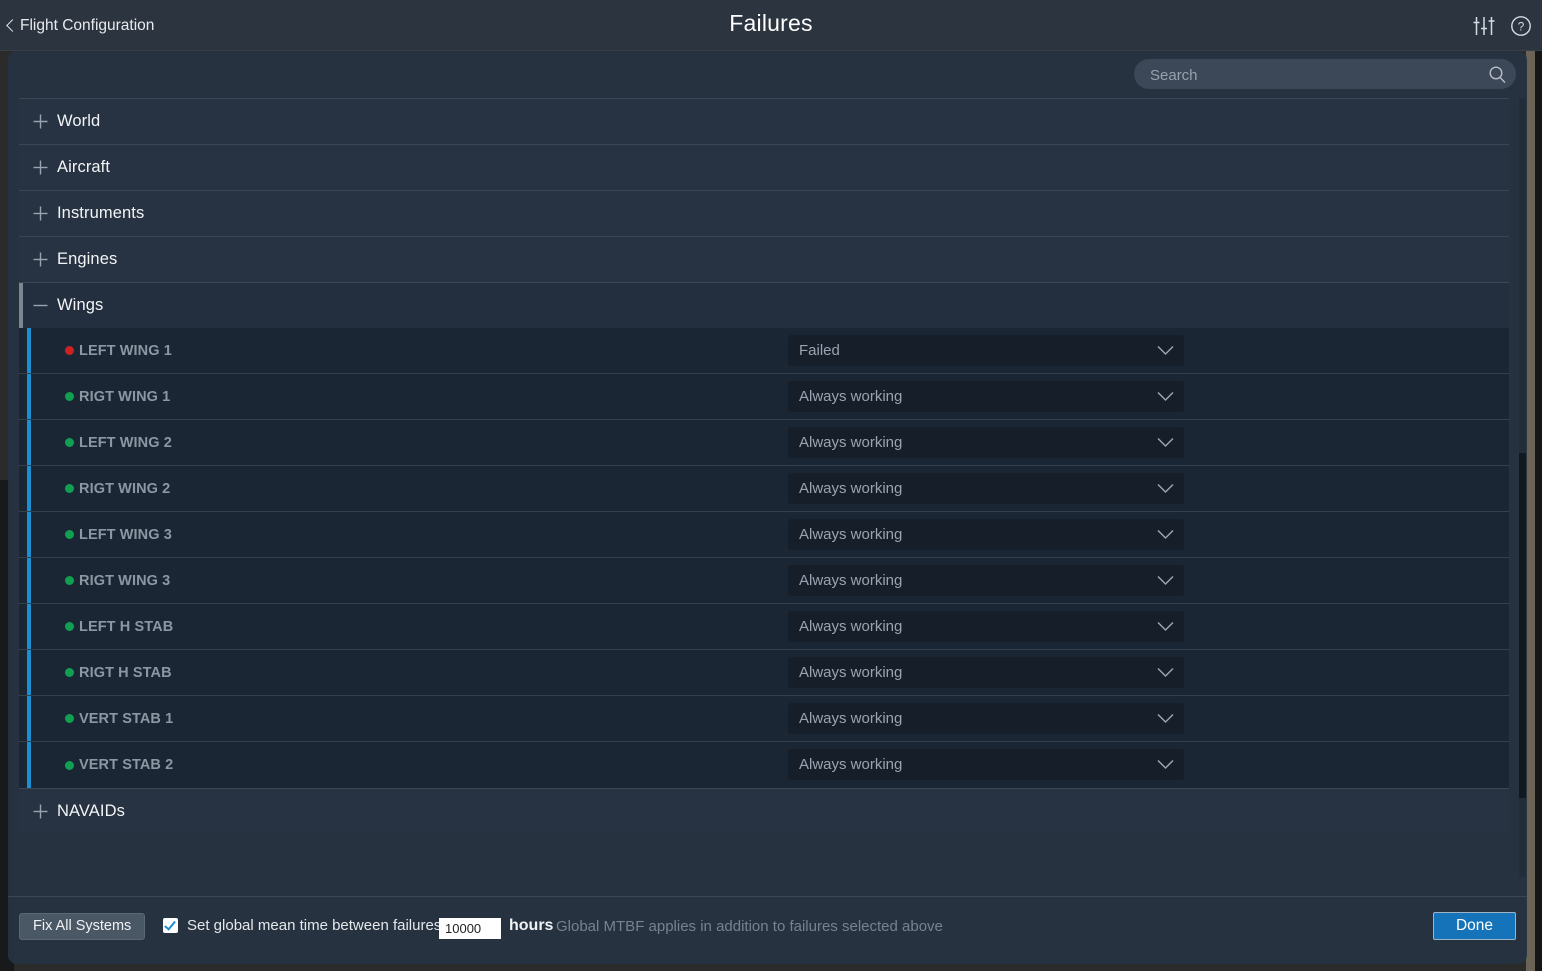 The image size is (1542, 971). I want to click on failure-row: VERT STAB 2 Always working, so click(764, 765).